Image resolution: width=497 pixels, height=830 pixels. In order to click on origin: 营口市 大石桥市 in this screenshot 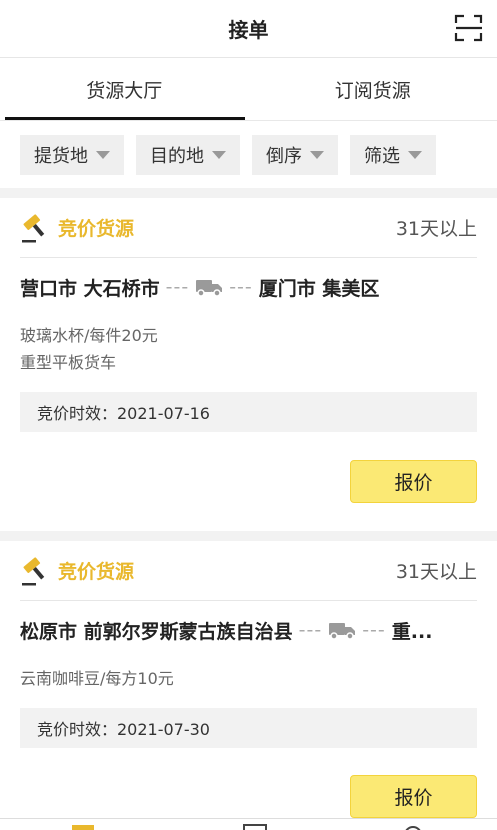, I will do `click(90, 288)`.